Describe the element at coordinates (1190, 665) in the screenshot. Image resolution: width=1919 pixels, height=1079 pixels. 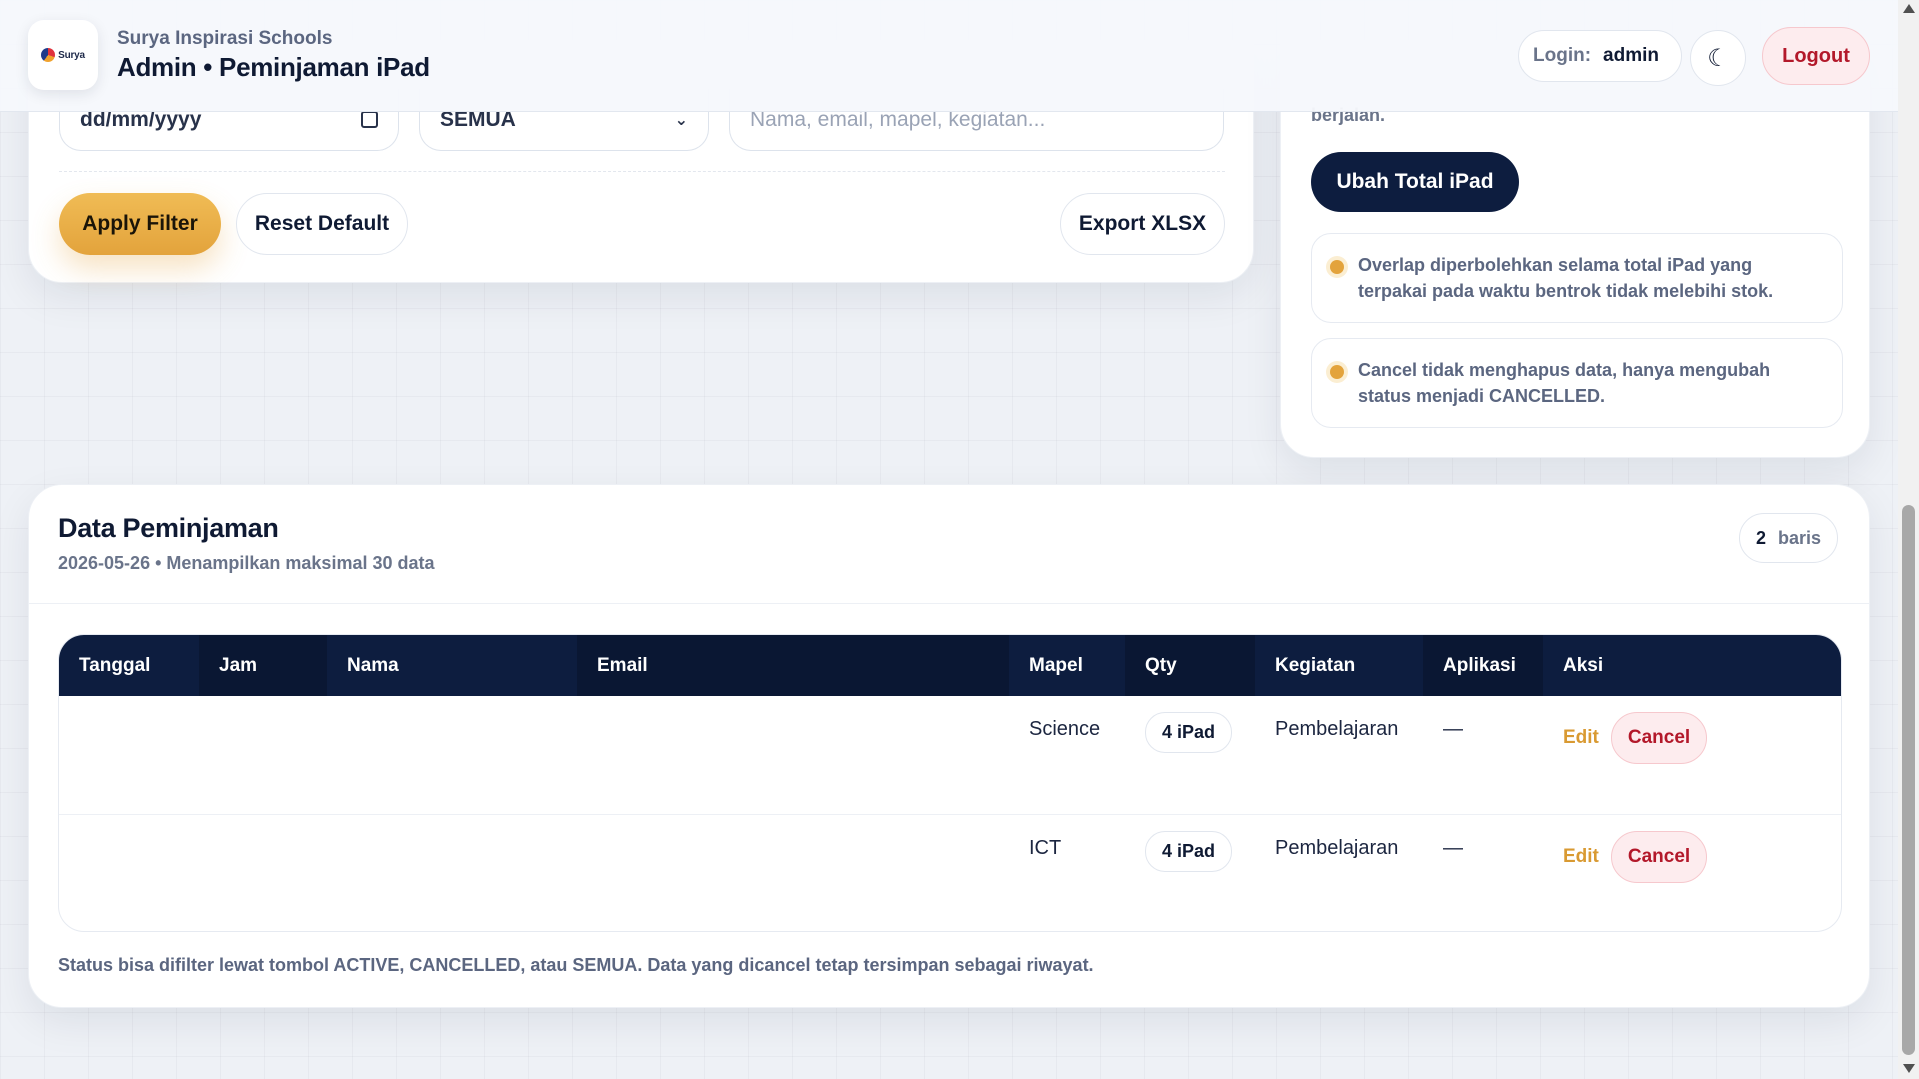
I see `col-qty: Qty` at that location.